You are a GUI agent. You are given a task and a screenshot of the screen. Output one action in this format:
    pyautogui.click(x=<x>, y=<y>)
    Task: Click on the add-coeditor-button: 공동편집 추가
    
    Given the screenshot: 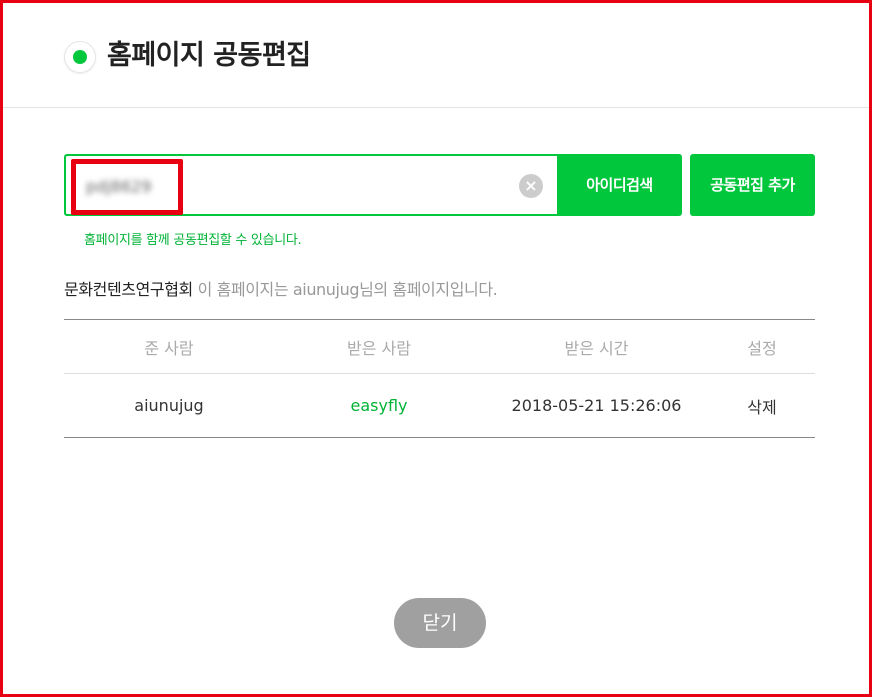 What is the action you would take?
    pyautogui.click(x=752, y=185)
    